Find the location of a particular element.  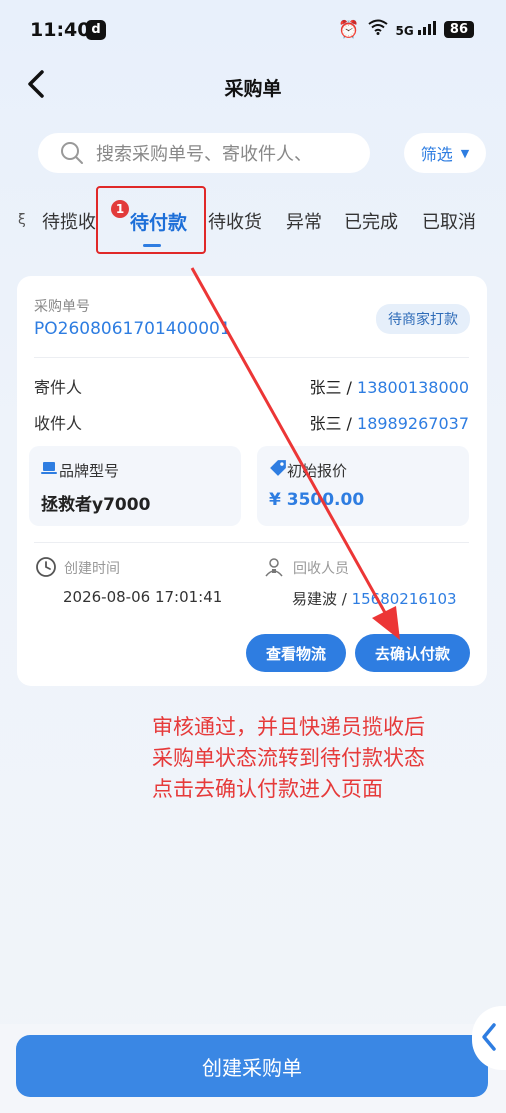

status-bar: 11:40 d ⏰ 5G 86 is located at coordinates (253, 30).